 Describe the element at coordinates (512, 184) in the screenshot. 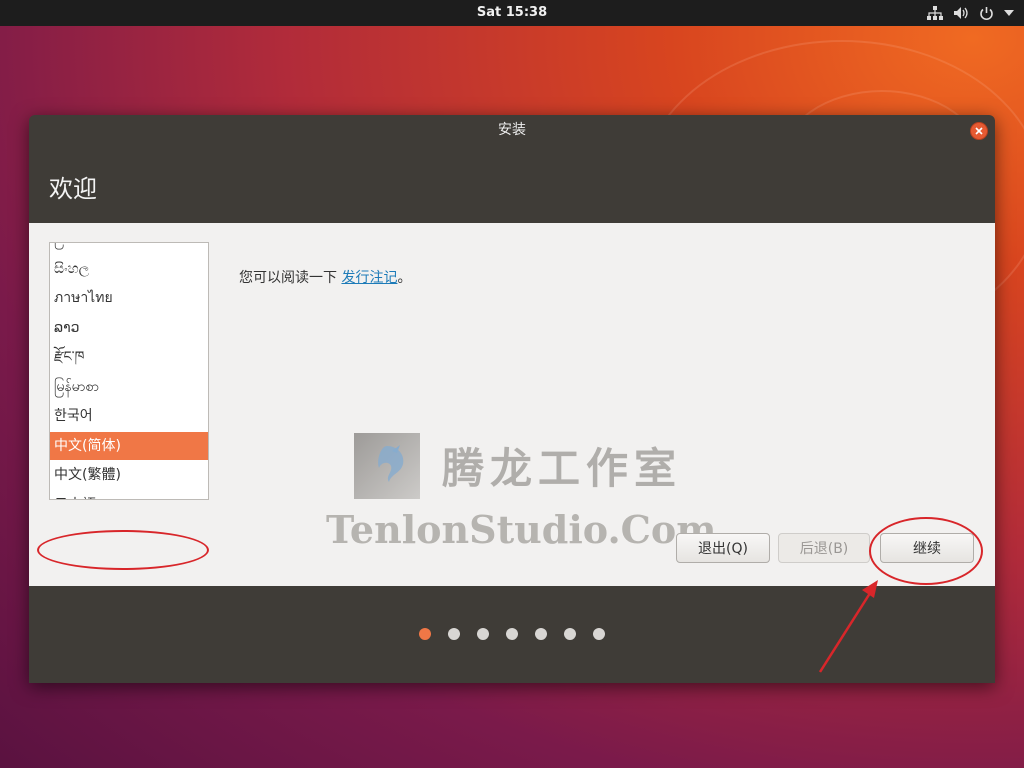

I see `page-header: 欢迎` at that location.